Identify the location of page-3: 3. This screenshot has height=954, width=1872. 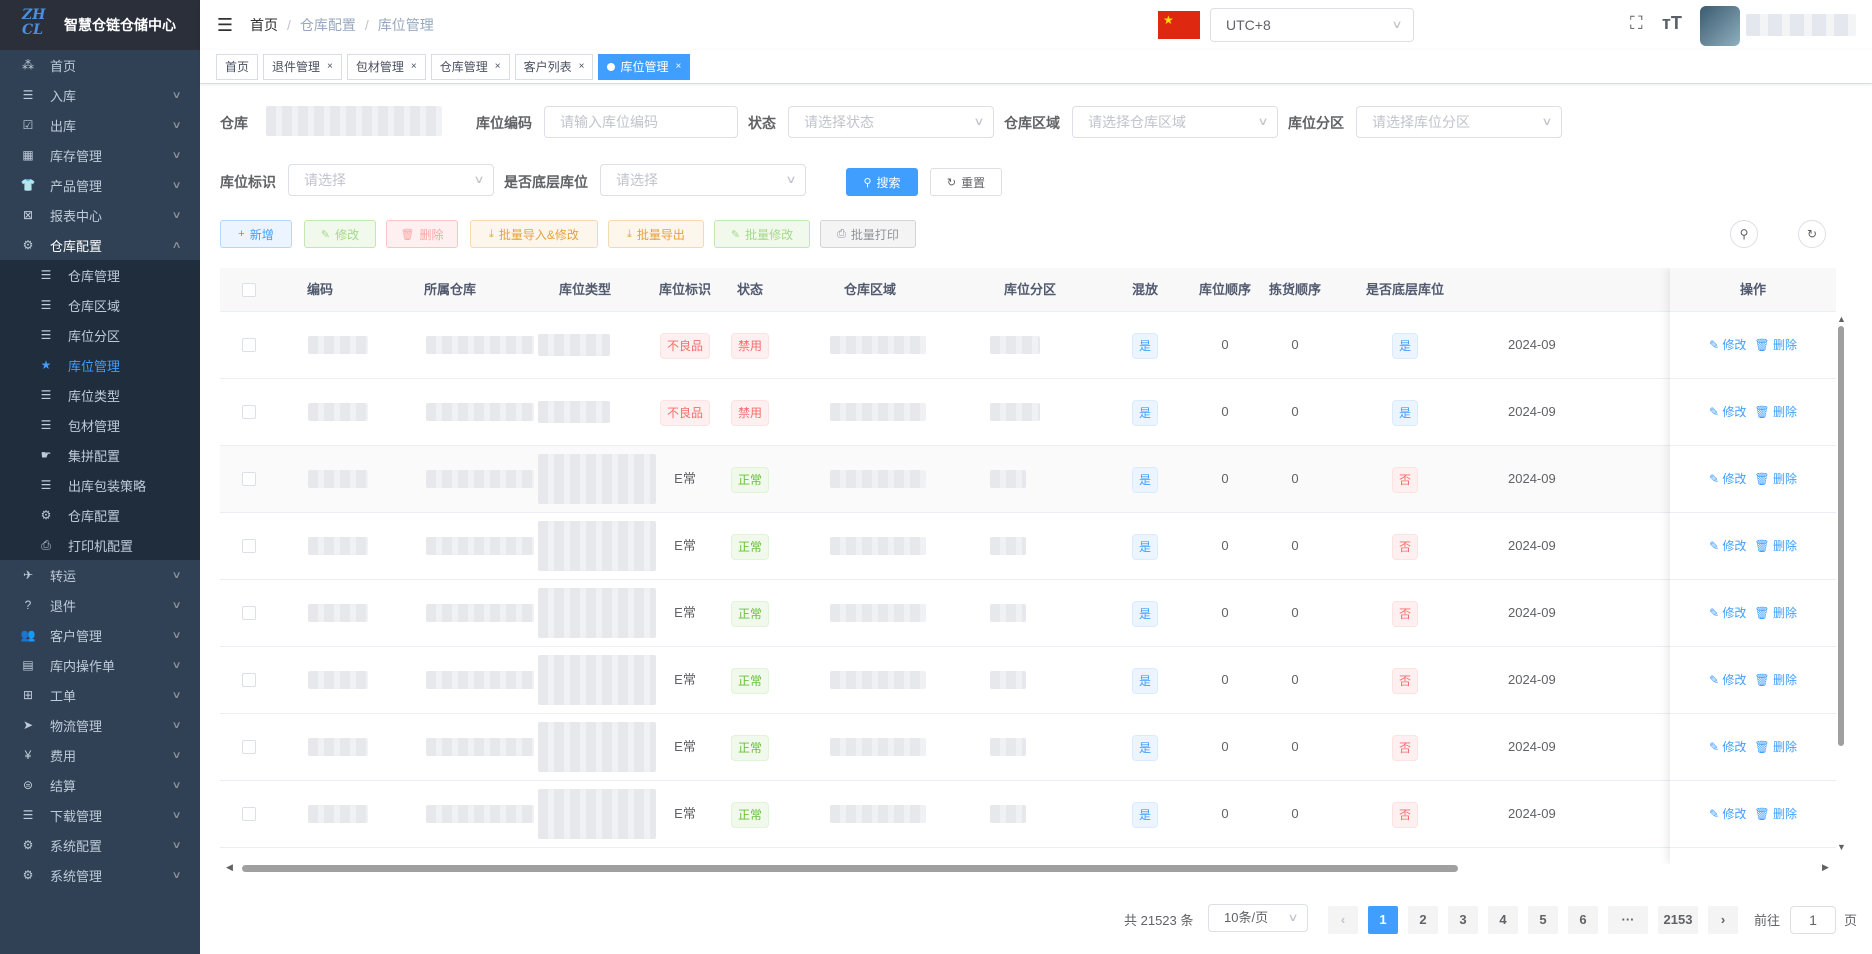
(1463, 920).